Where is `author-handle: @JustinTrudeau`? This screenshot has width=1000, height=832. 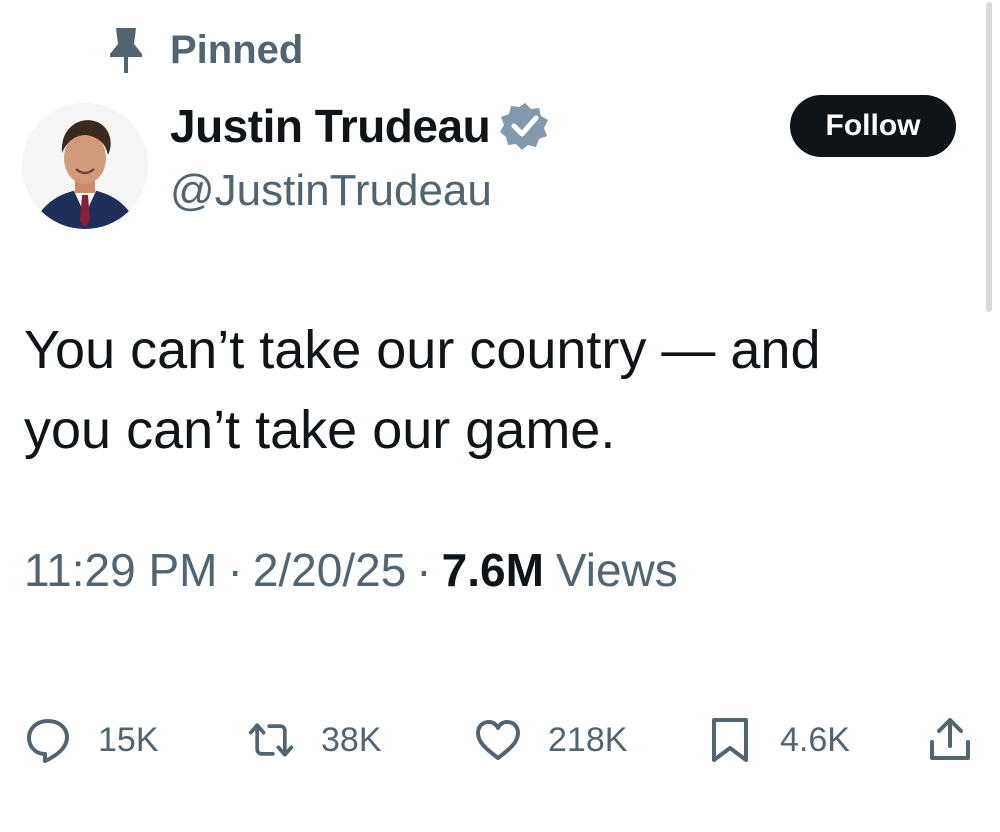 author-handle: @JustinTrudeau is located at coordinates (331, 191).